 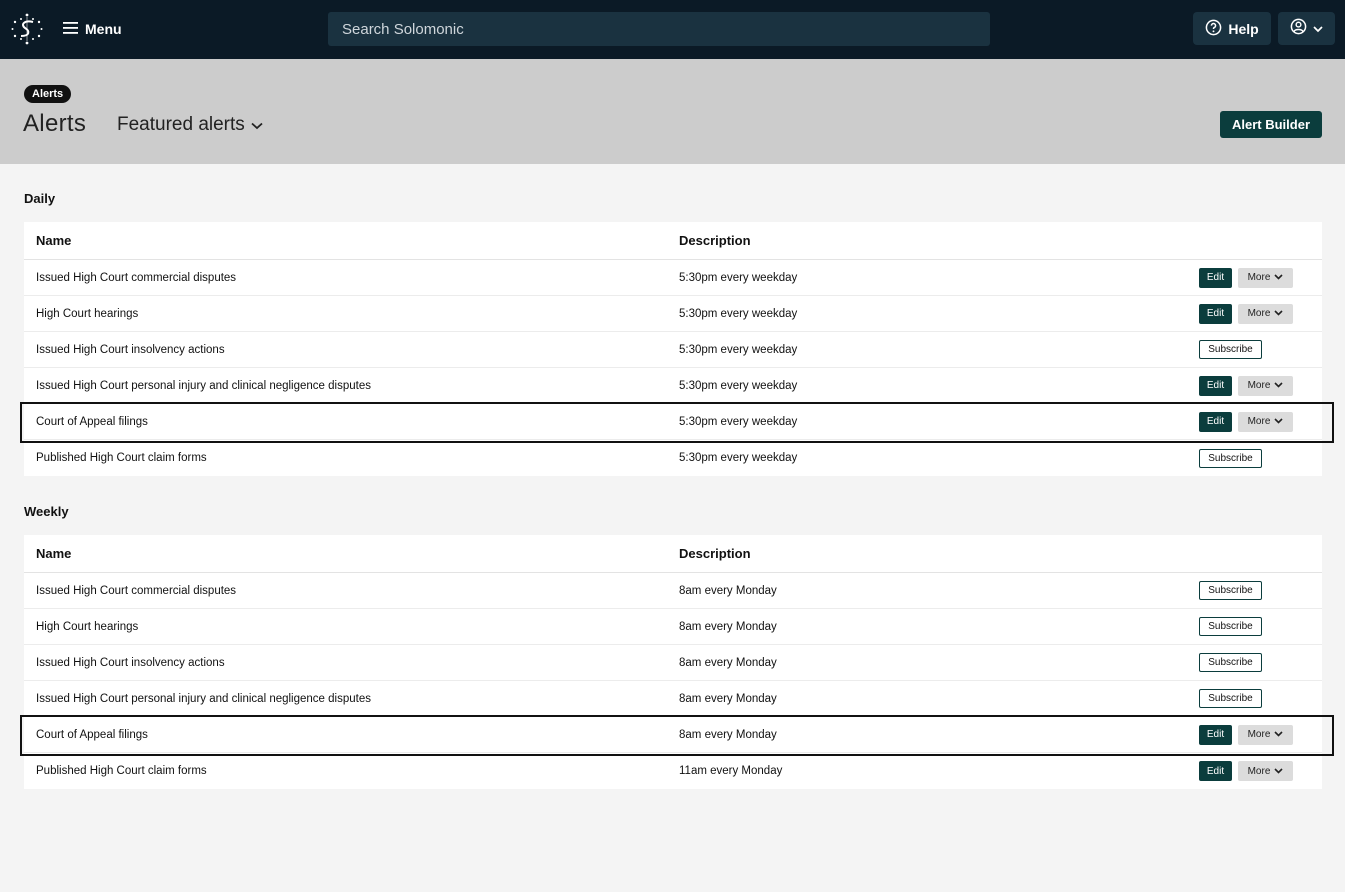 I want to click on help-label: Help, so click(x=1243, y=28).